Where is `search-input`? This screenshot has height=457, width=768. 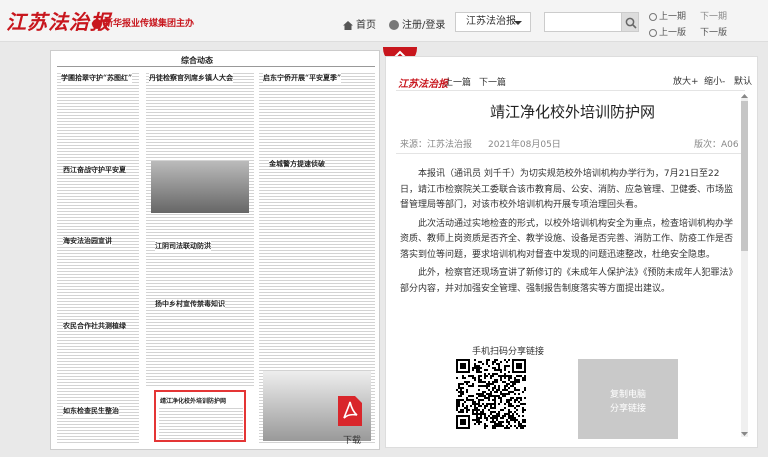 search-input is located at coordinates (583, 22).